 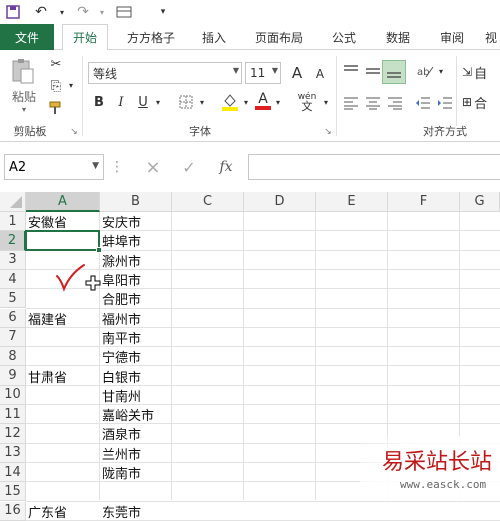 I want to click on column-header-g: G, so click(x=480, y=202).